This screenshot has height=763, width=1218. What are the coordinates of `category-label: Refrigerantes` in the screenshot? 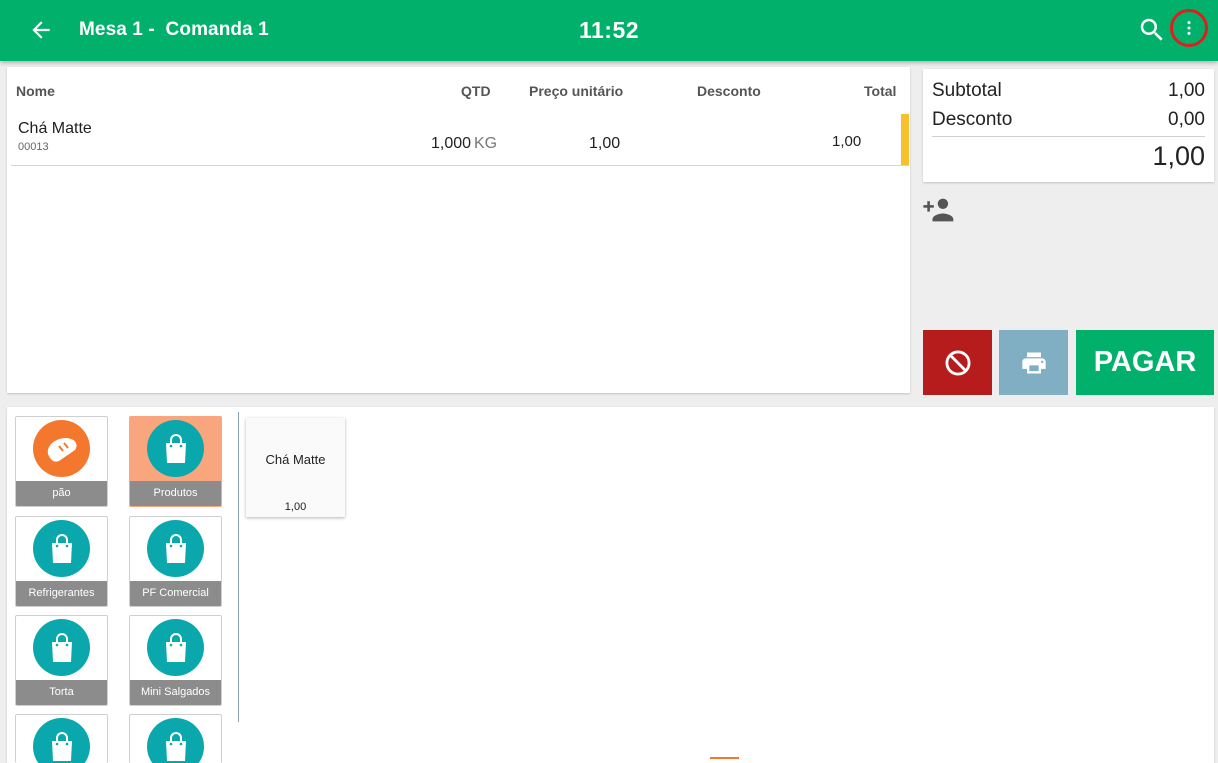 It's located at (61, 593).